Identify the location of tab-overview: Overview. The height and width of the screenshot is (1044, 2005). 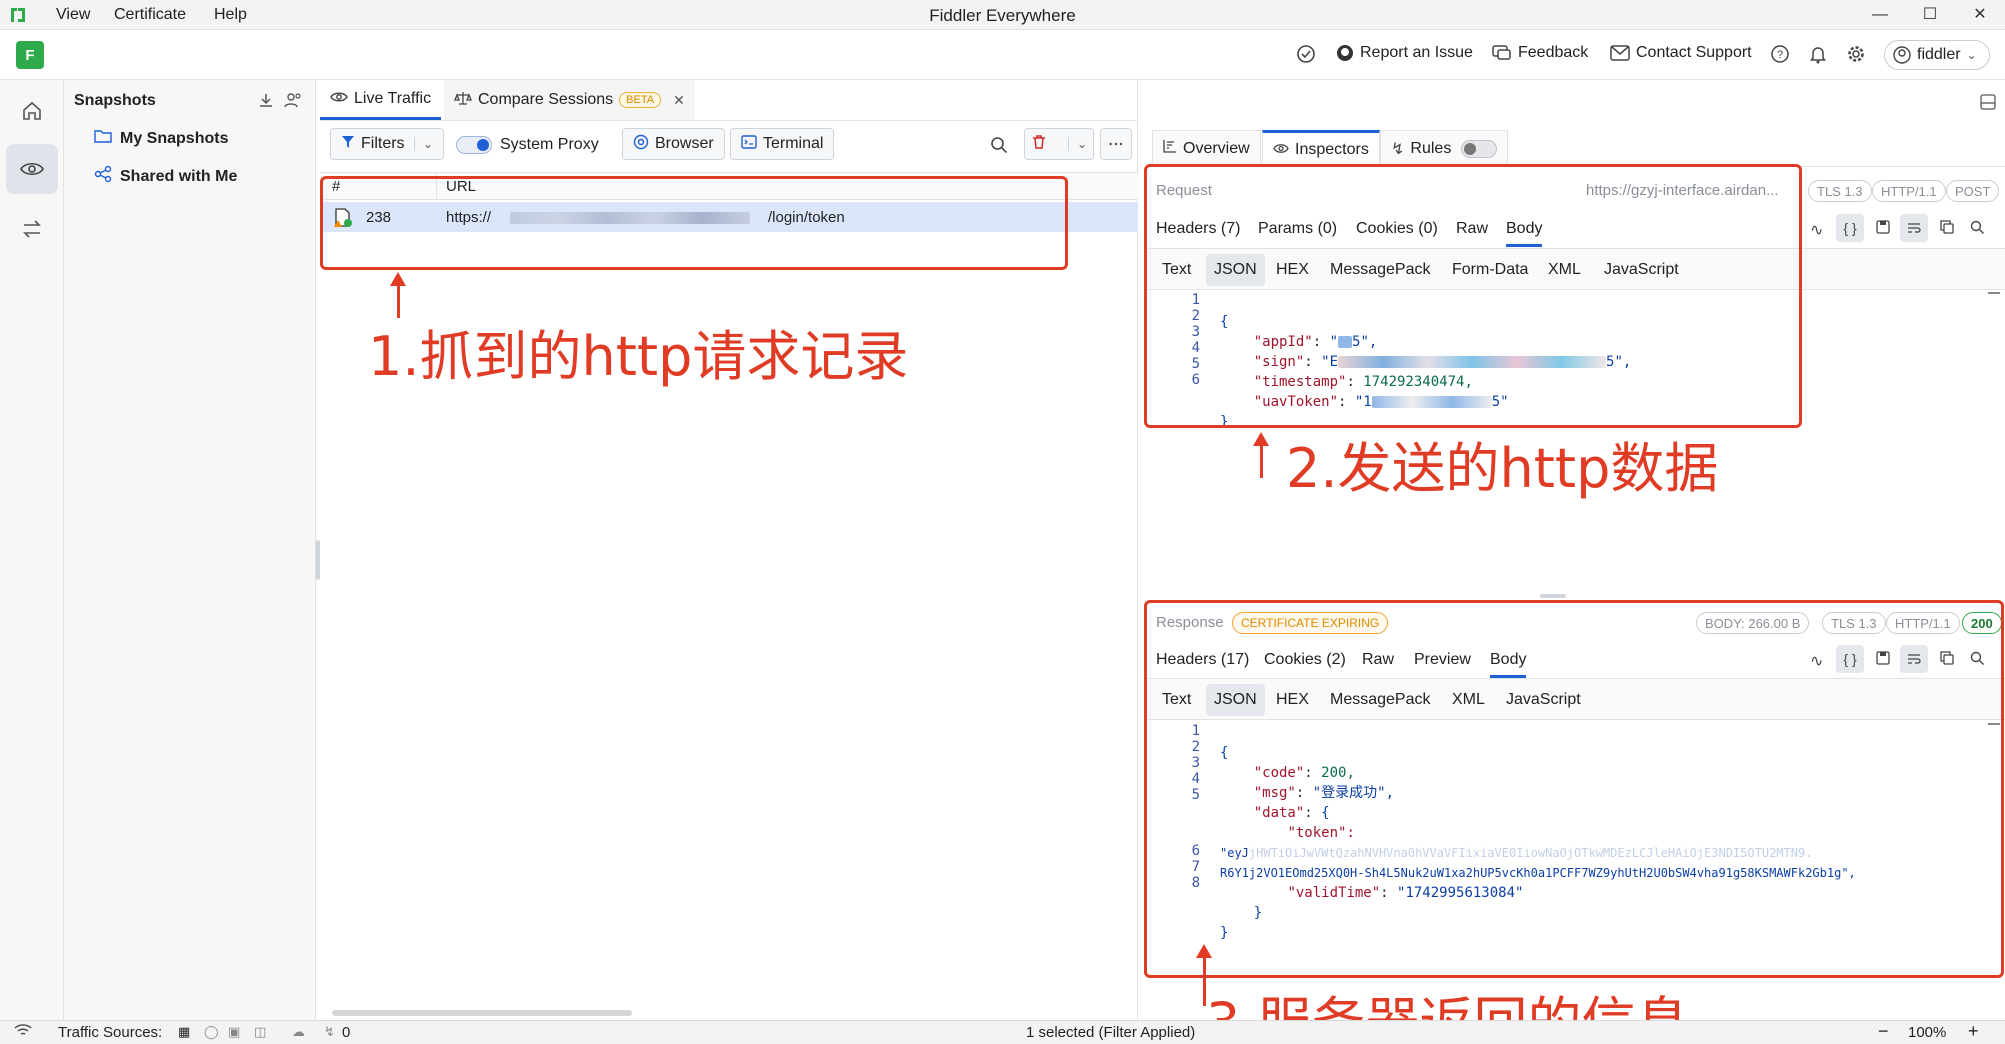
(1206, 148).